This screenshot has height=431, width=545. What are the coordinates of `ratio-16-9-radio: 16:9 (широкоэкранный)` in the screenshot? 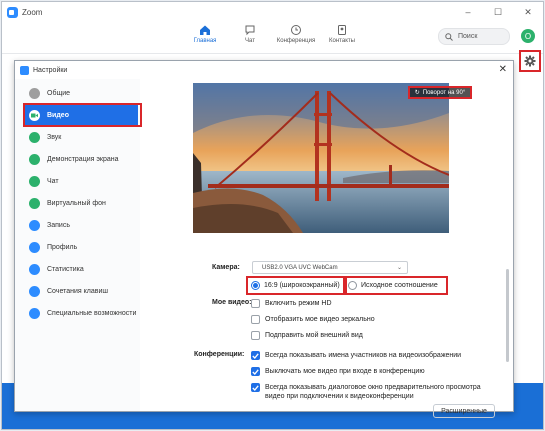 It's located at (295, 285).